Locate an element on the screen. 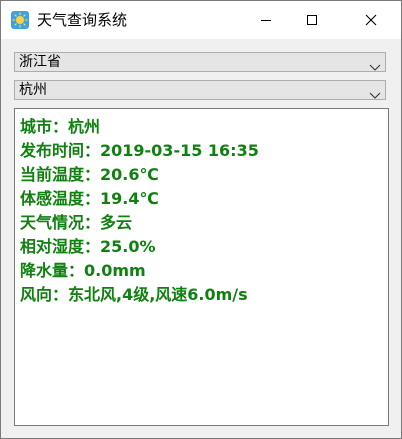 This screenshot has height=439, width=402. info-precipitation: 降水量：0.0mm is located at coordinates (83, 270).